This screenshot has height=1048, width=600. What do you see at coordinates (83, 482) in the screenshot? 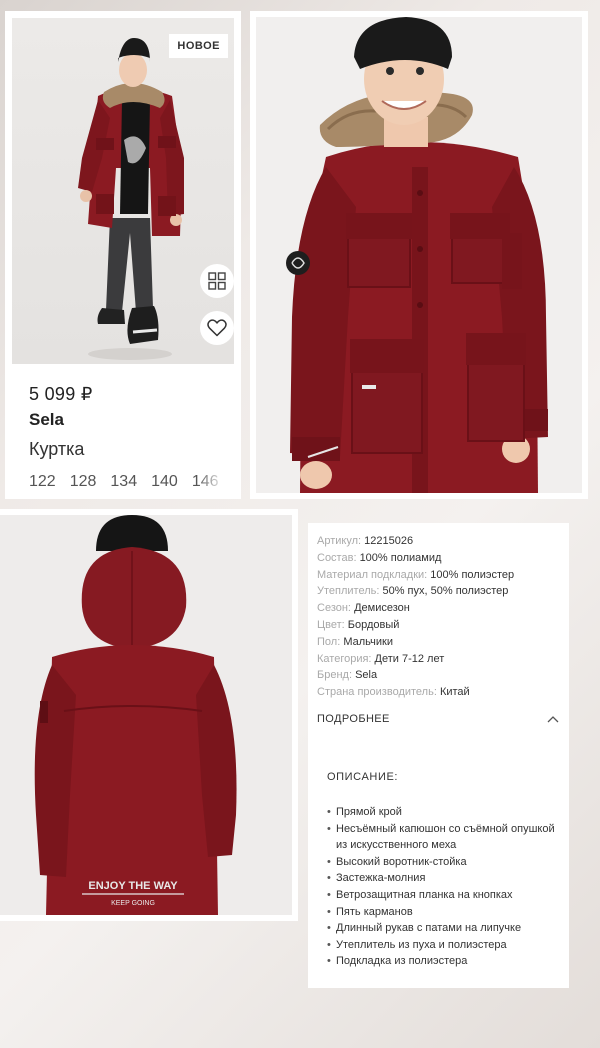
I see `size-option: 128` at bounding box center [83, 482].